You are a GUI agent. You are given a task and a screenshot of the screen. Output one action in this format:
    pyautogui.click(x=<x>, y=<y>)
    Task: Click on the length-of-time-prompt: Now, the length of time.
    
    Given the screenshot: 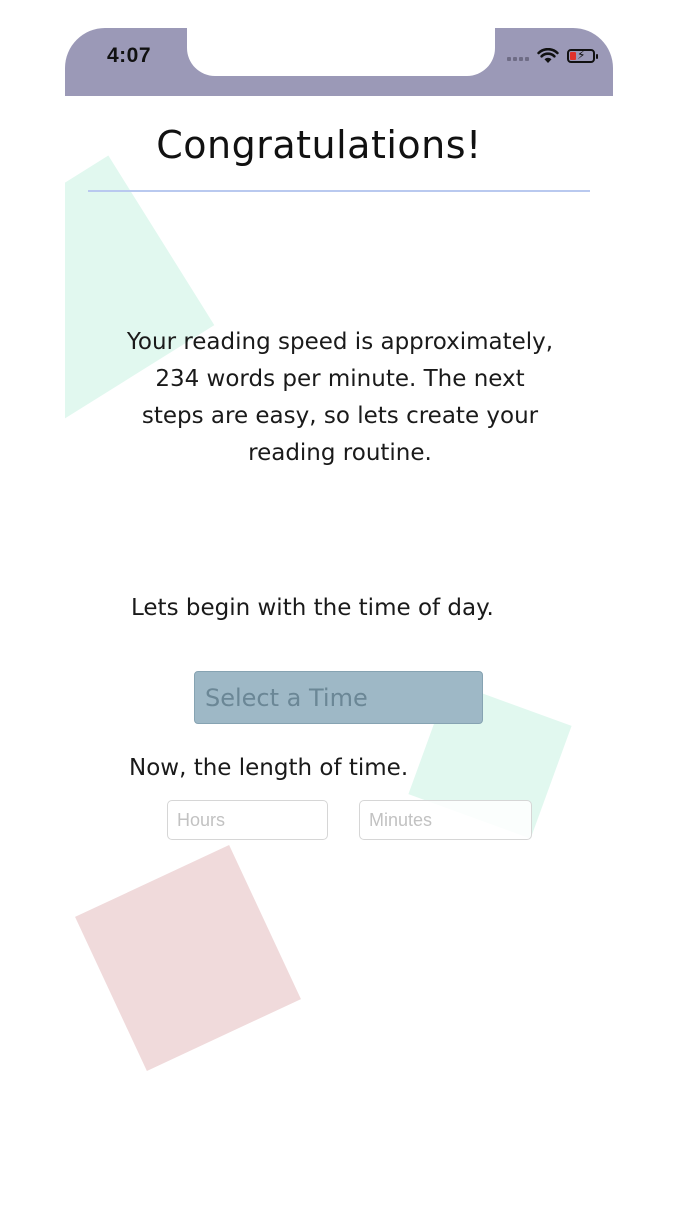 What is the action you would take?
    pyautogui.click(x=269, y=768)
    